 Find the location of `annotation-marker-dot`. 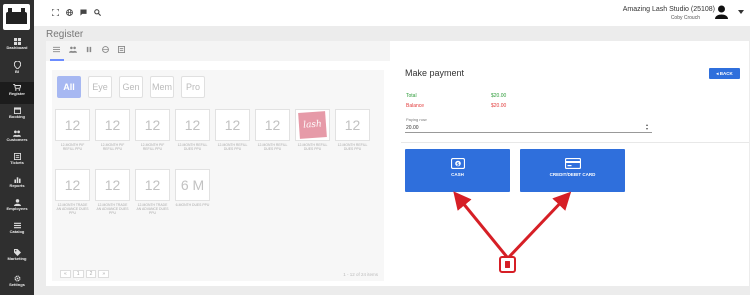

annotation-marker-dot is located at coordinates (507, 264).